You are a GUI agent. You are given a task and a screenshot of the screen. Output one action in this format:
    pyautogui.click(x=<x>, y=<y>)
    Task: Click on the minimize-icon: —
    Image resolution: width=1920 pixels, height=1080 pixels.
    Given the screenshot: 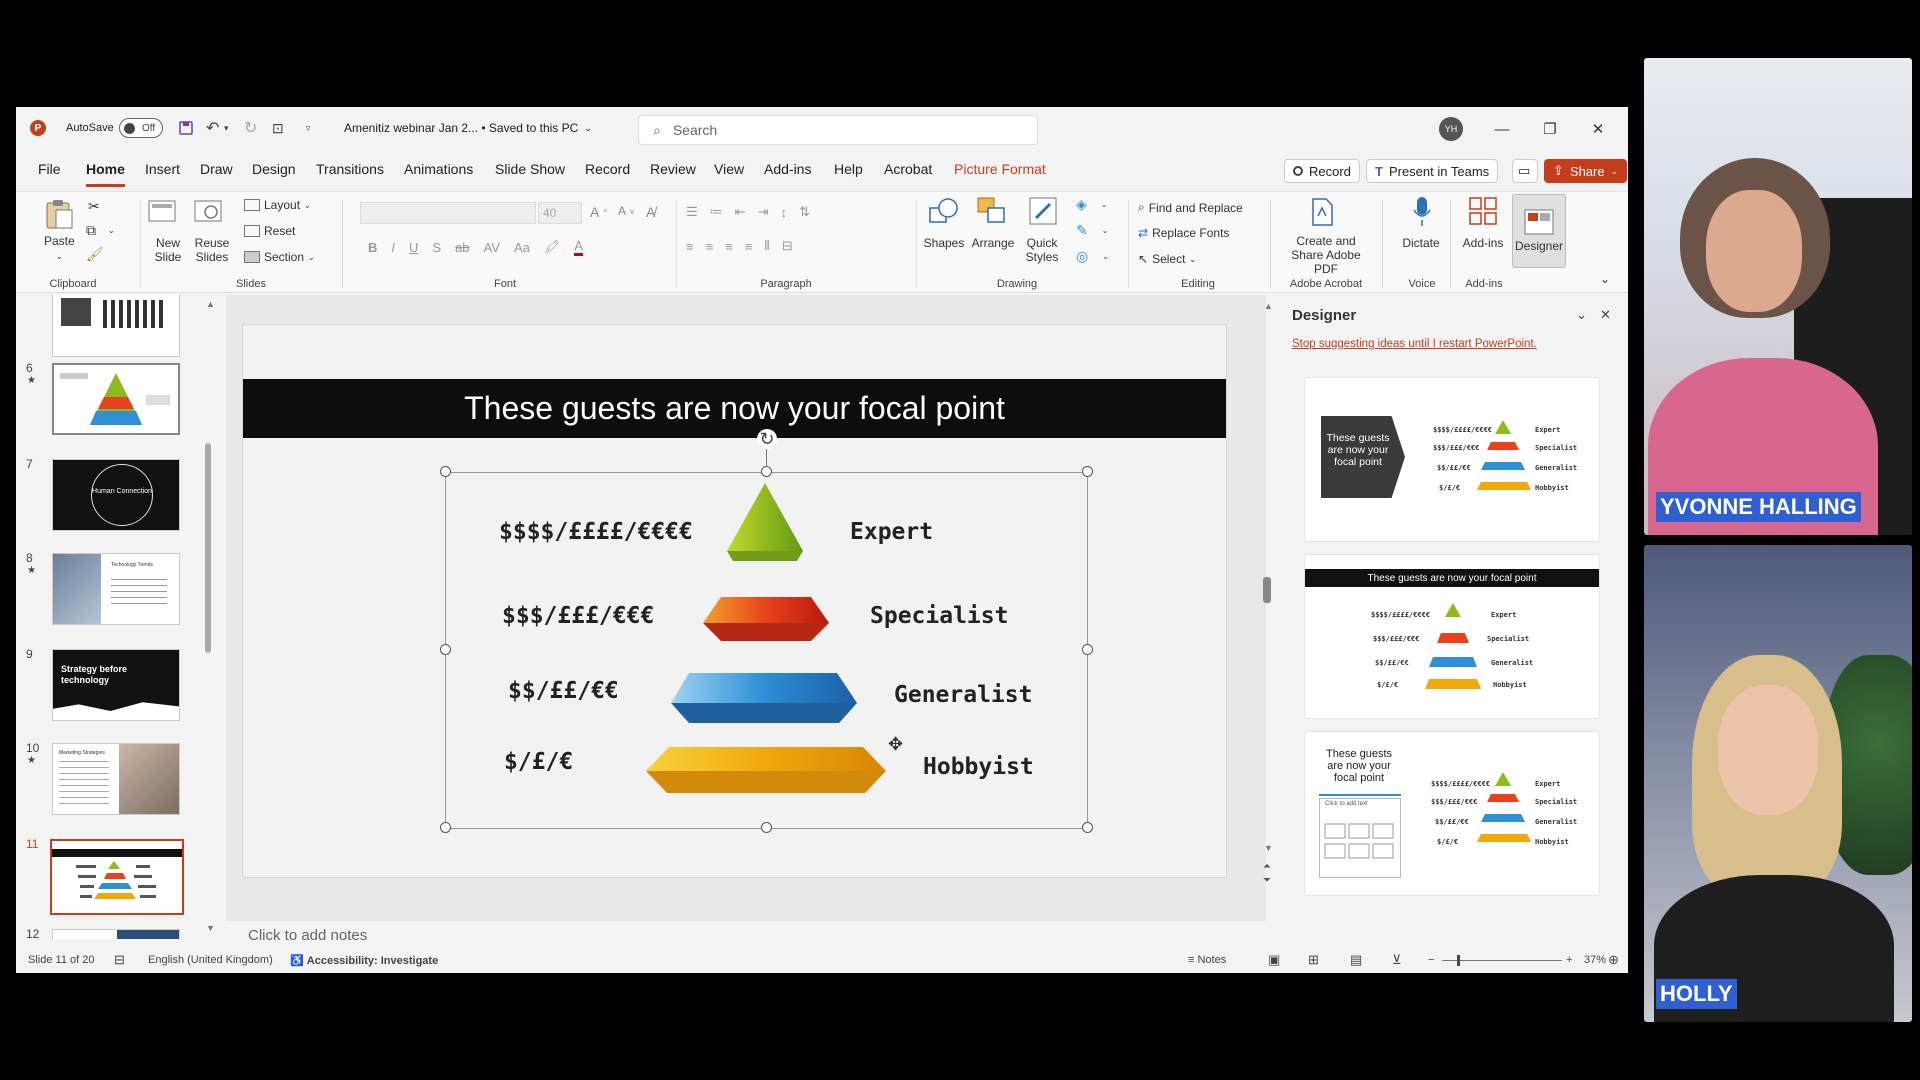 What is the action you would take?
    pyautogui.click(x=1502, y=129)
    